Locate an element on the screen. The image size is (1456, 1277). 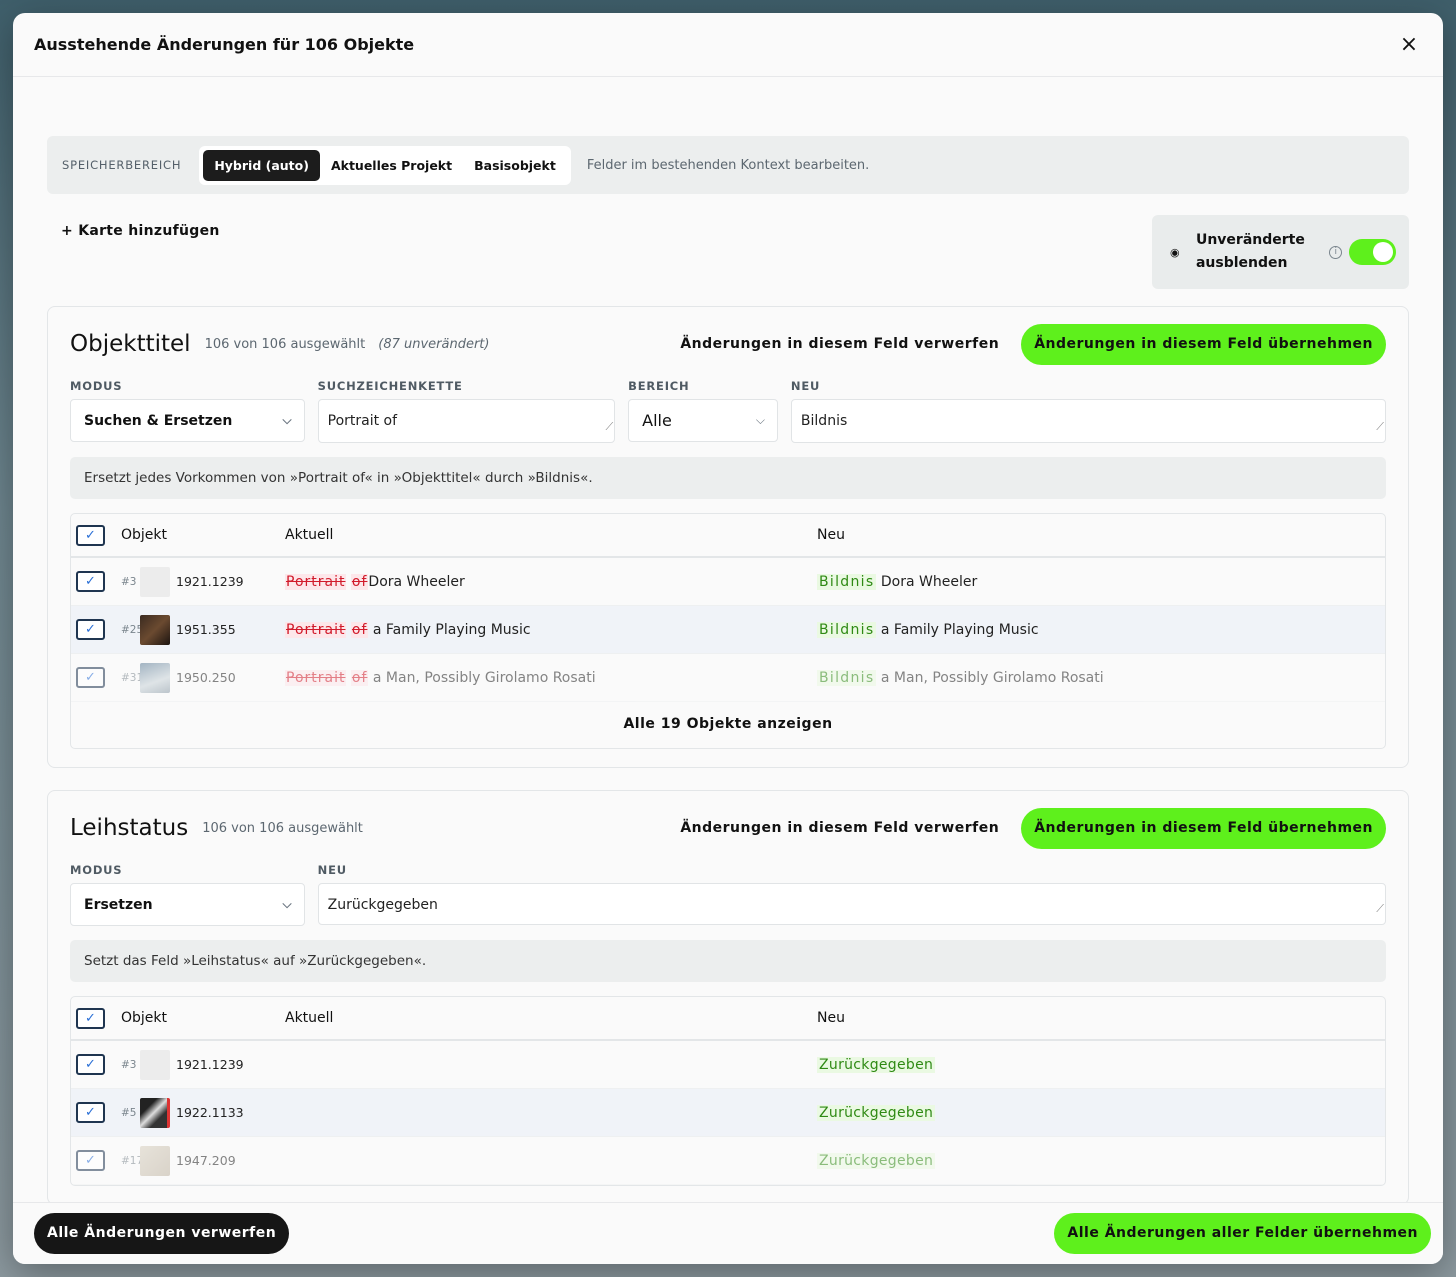
field-controls: MODUS Ersetzen ⌵ NEU Zurückgegeben is located at coordinates (728, 896).